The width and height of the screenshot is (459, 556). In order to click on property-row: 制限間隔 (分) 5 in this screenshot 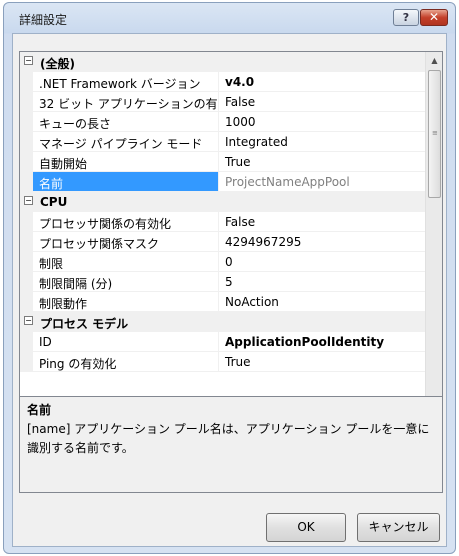, I will do `click(222, 282)`.